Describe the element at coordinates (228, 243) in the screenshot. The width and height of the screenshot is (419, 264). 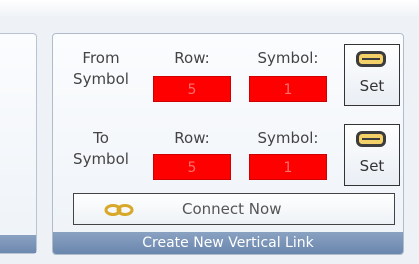
I see `group-caption: Create New Vertical Link` at that location.